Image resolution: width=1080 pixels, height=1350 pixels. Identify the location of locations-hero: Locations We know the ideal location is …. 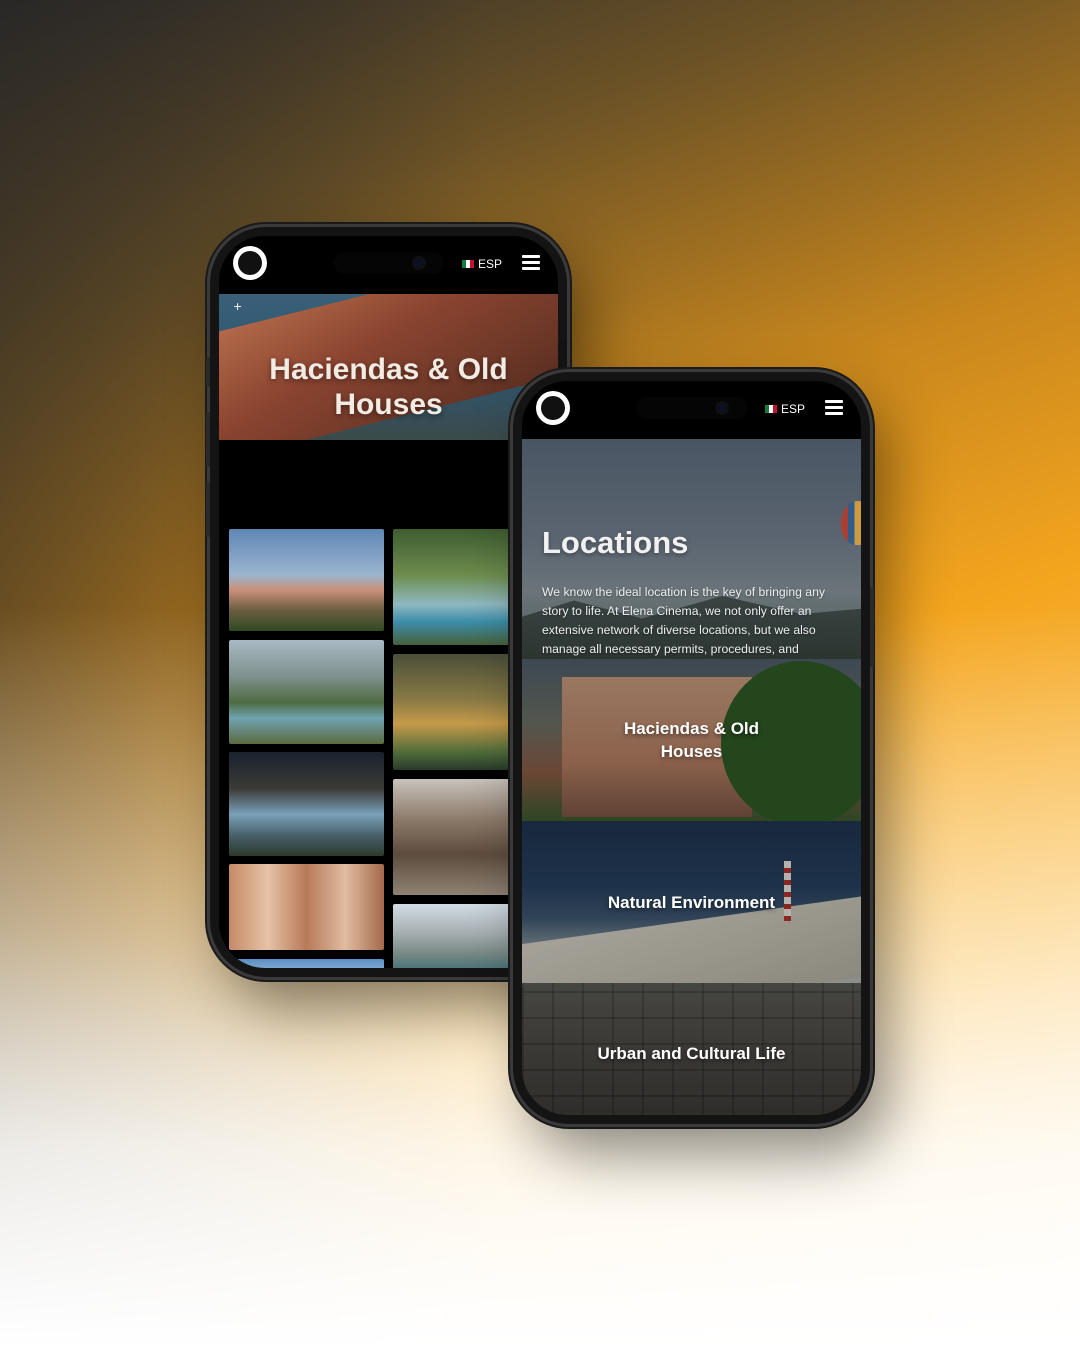
(691, 566).